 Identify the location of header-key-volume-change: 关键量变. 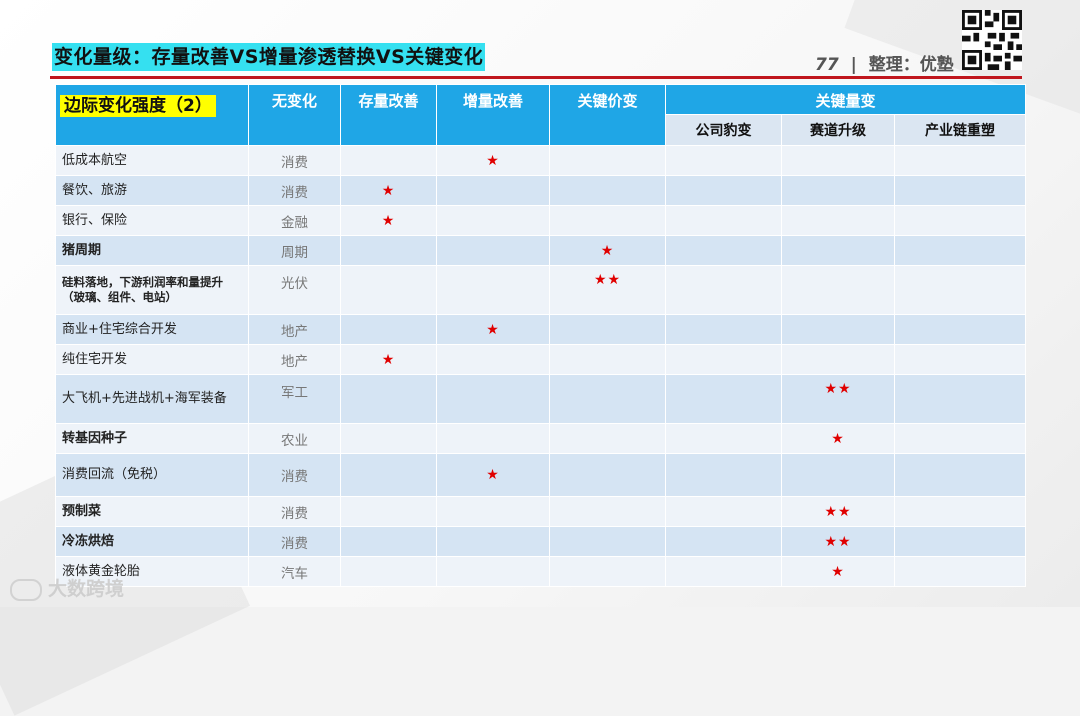
(845, 99).